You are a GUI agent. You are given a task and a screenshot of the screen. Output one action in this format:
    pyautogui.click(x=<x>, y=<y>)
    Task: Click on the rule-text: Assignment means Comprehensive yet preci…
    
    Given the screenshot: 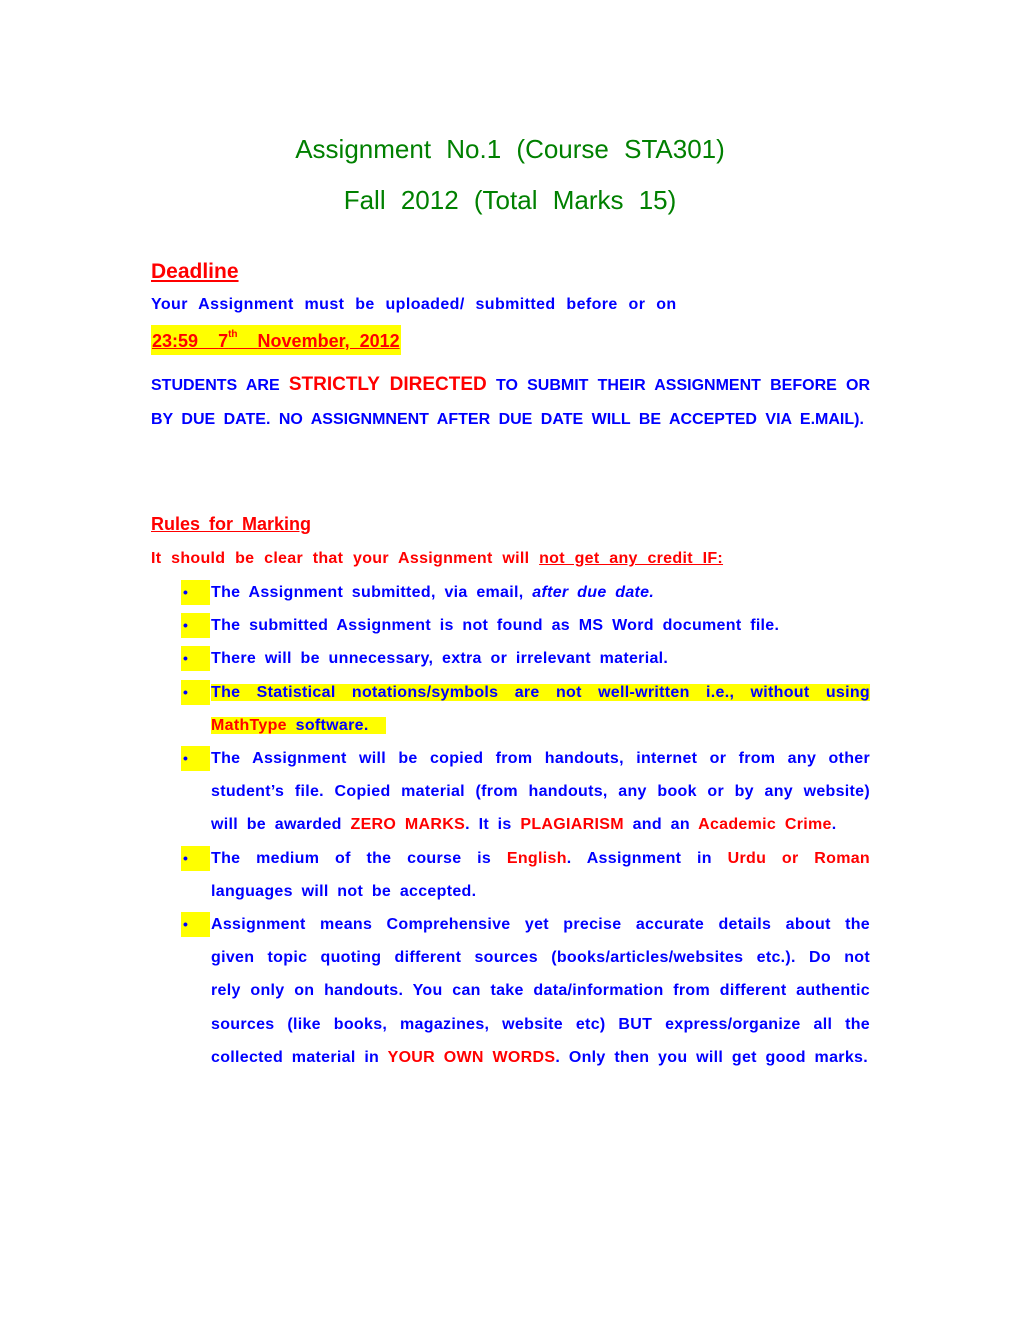 What is the action you would take?
    pyautogui.click(x=540, y=991)
    